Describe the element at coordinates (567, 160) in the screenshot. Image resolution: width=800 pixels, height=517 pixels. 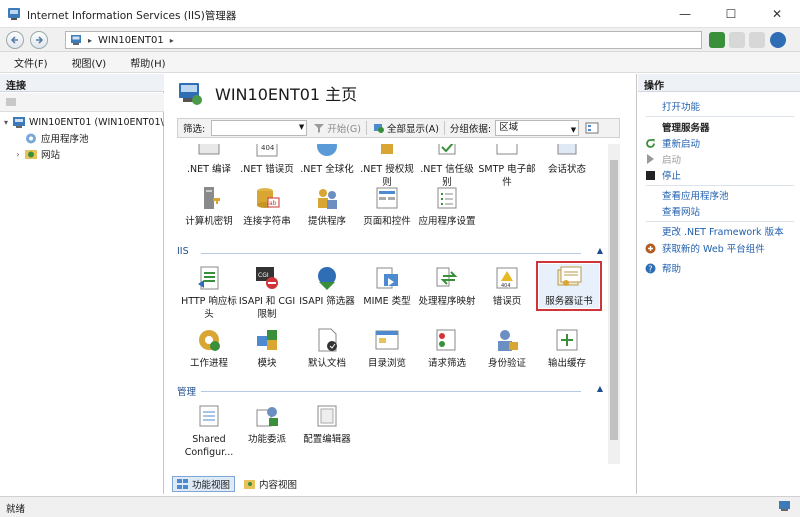
I see `feature-session-state: 会话状态` at that location.